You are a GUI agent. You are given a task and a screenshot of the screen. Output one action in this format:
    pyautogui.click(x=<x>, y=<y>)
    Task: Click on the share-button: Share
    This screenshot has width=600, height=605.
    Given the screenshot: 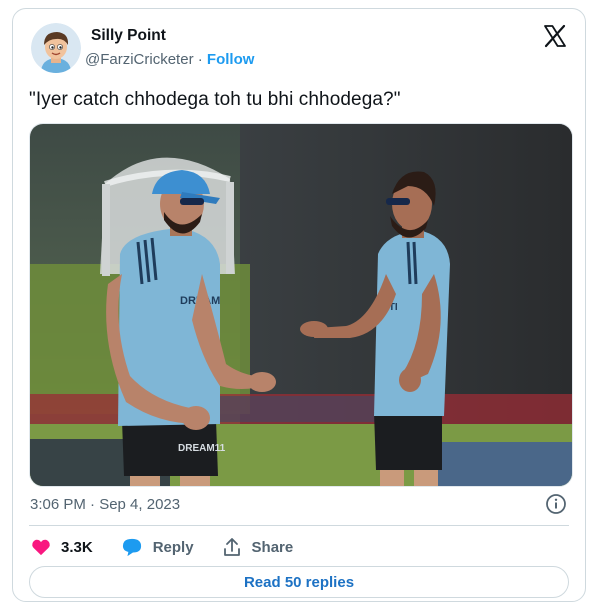 What is the action you would take?
    pyautogui.click(x=258, y=547)
    